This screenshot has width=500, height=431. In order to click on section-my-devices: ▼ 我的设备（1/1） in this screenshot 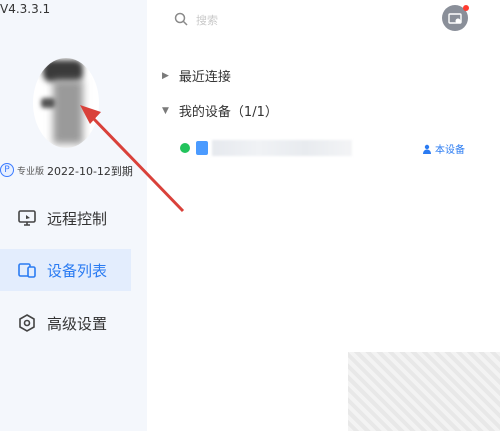, I will do `click(220, 110)`.